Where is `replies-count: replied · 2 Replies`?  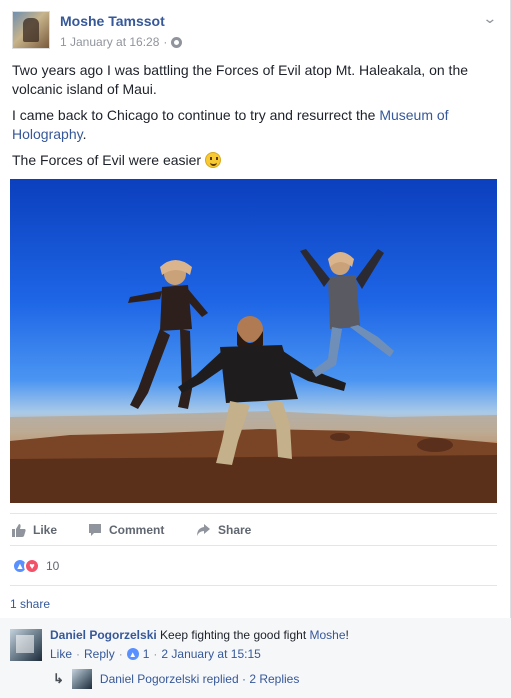
replies-count: replied · 2 Replies is located at coordinates (249, 679).